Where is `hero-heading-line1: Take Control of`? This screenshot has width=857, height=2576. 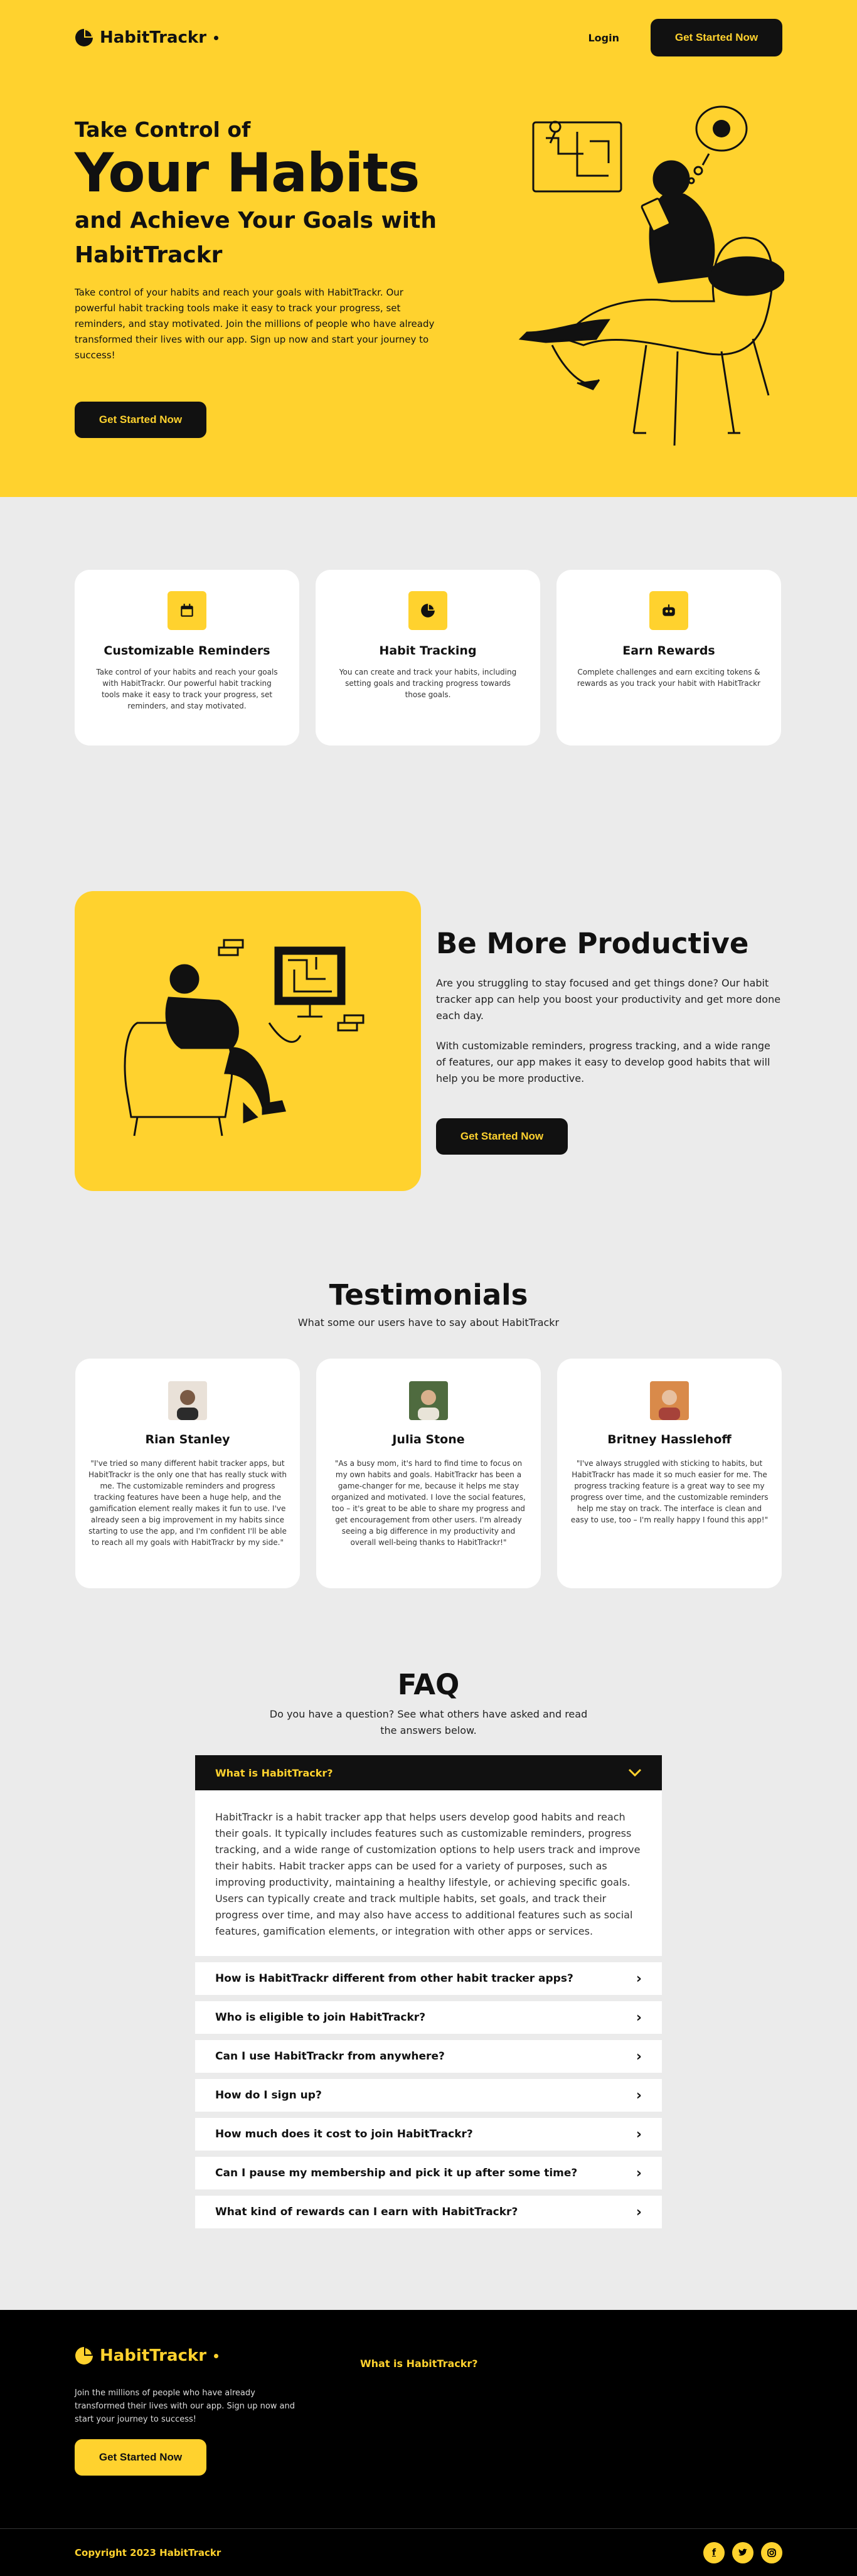 hero-heading-line1: Take Control of is located at coordinates (163, 129).